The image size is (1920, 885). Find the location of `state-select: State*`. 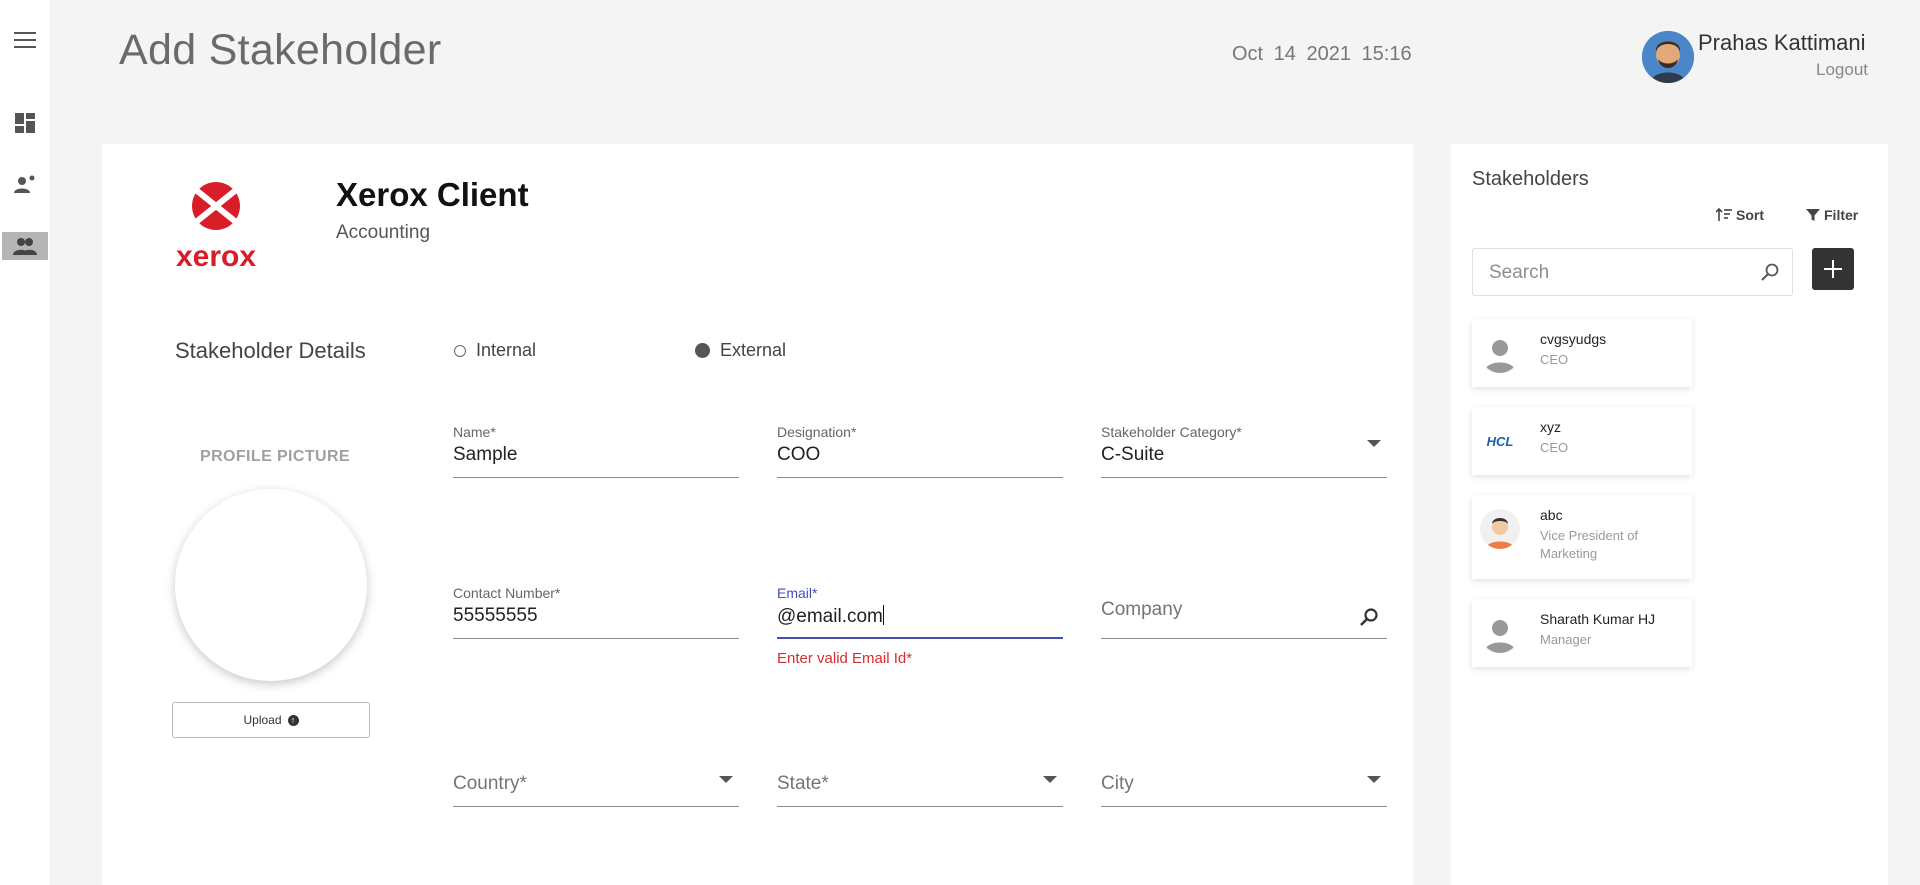

state-select: State* is located at coordinates (920, 780).